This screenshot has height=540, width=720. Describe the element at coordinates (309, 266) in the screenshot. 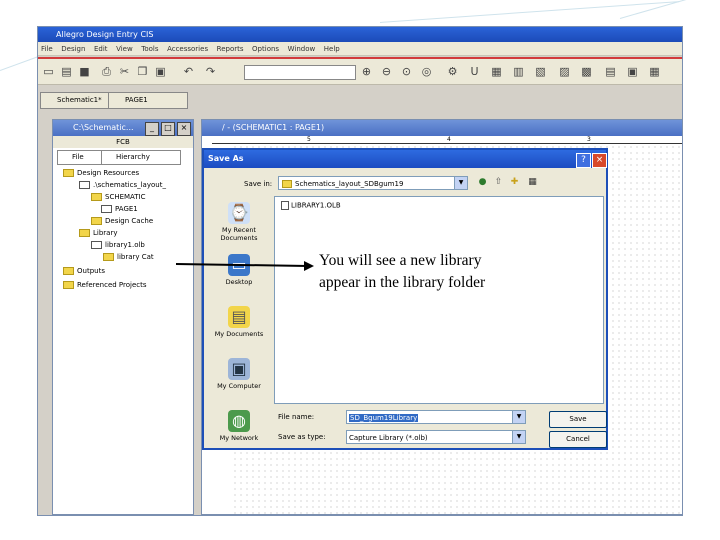

I see `arrow-head` at that location.